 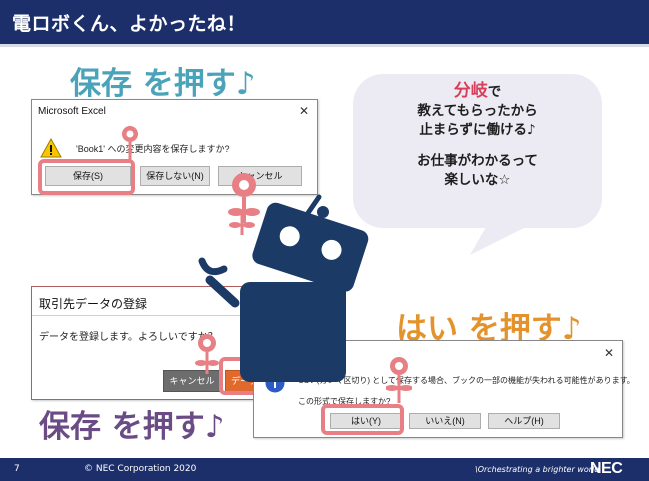 I want to click on bubble-accent-word: 分岐, so click(x=470, y=91).